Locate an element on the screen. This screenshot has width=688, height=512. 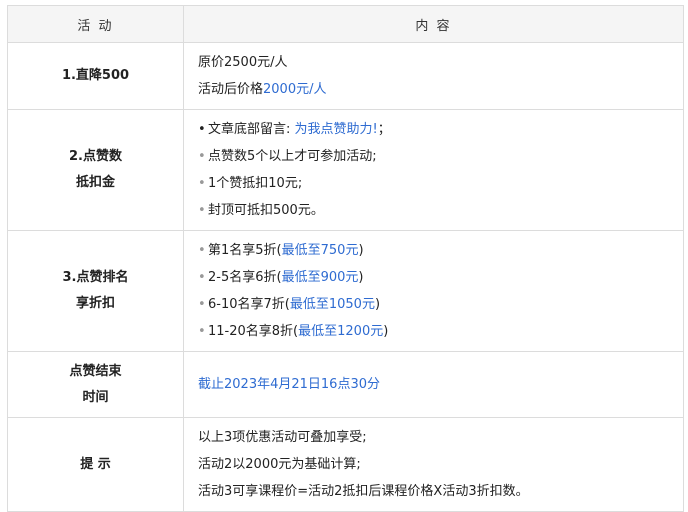
content-text: 2-5名享6折( is located at coordinates (245, 277).